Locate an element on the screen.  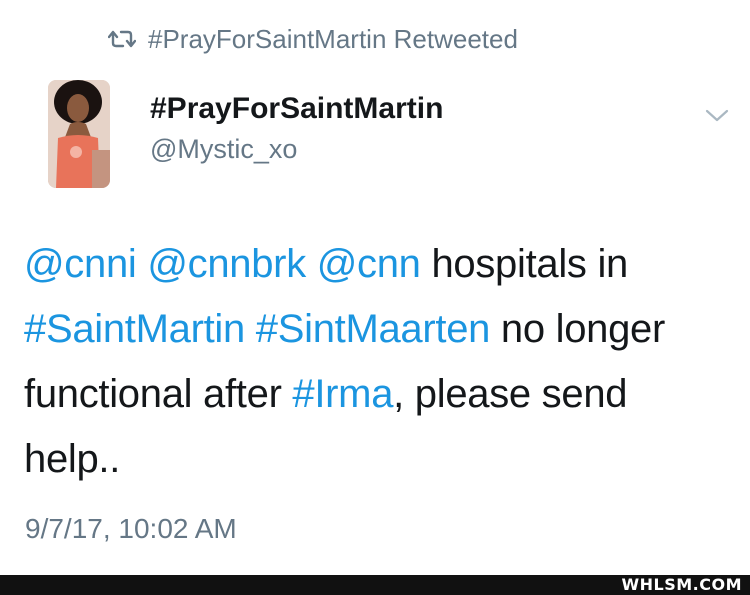
retweet-icon is located at coordinates (122, 39).